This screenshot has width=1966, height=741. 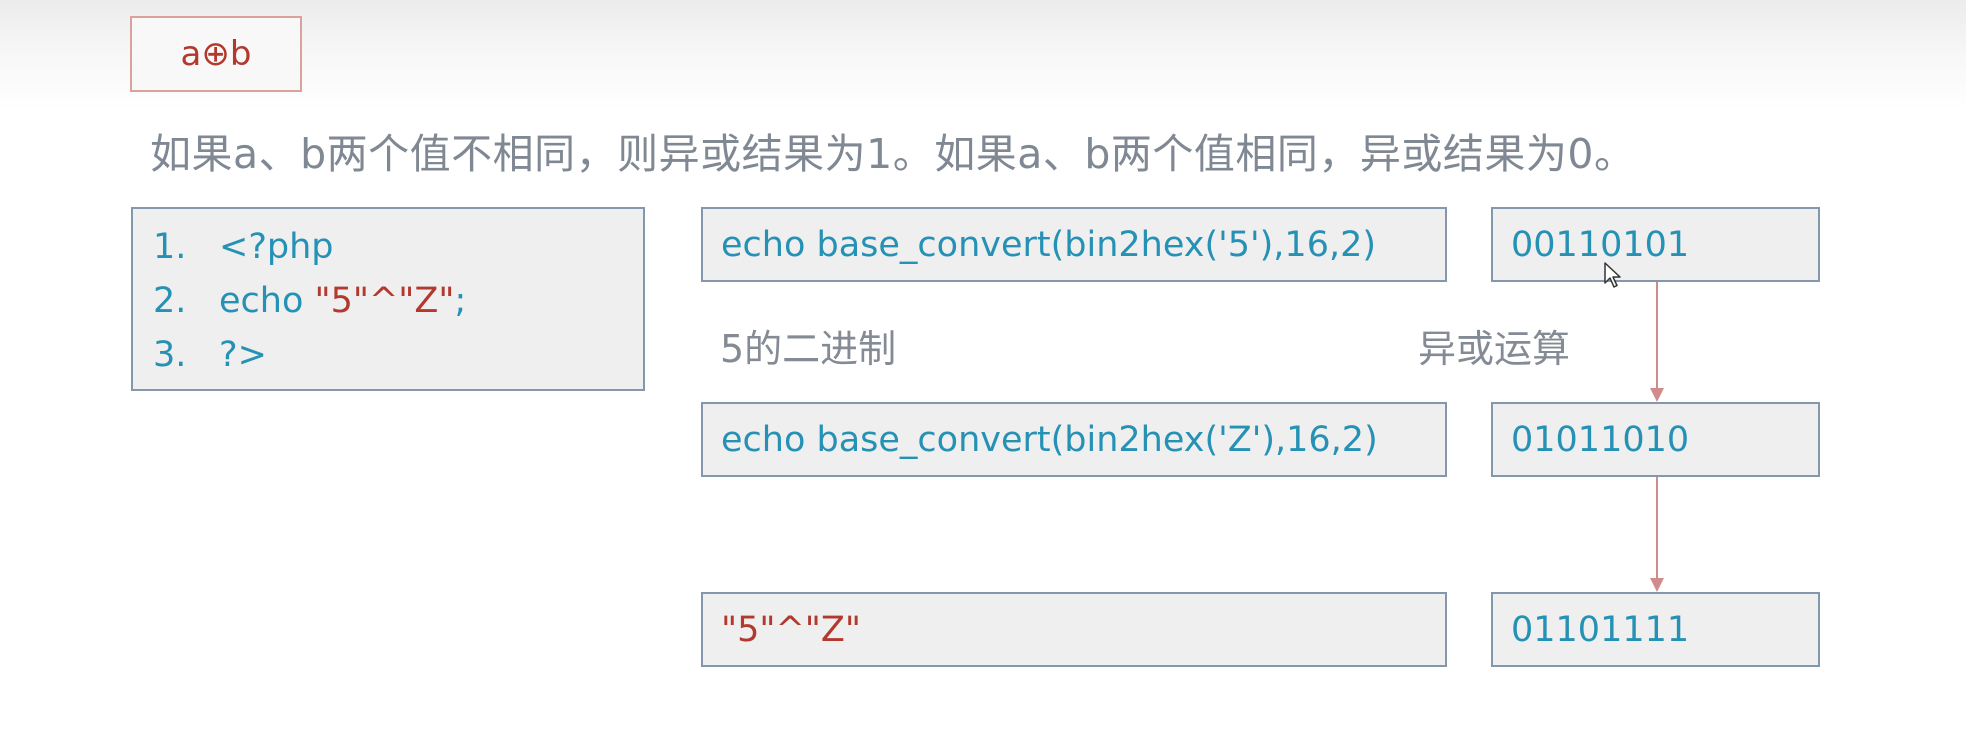 What do you see at coordinates (1657, 437) in the screenshot?
I see `arrows-layer` at bounding box center [1657, 437].